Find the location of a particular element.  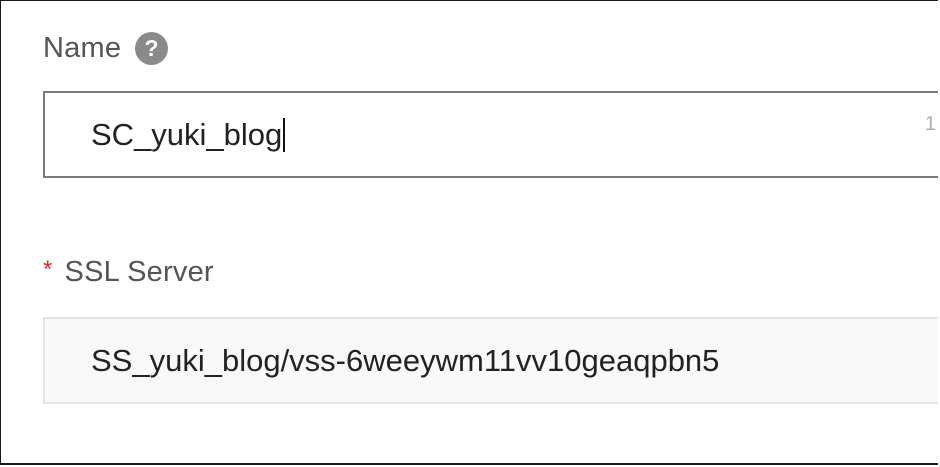

name-label: Name is located at coordinates (82, 47).